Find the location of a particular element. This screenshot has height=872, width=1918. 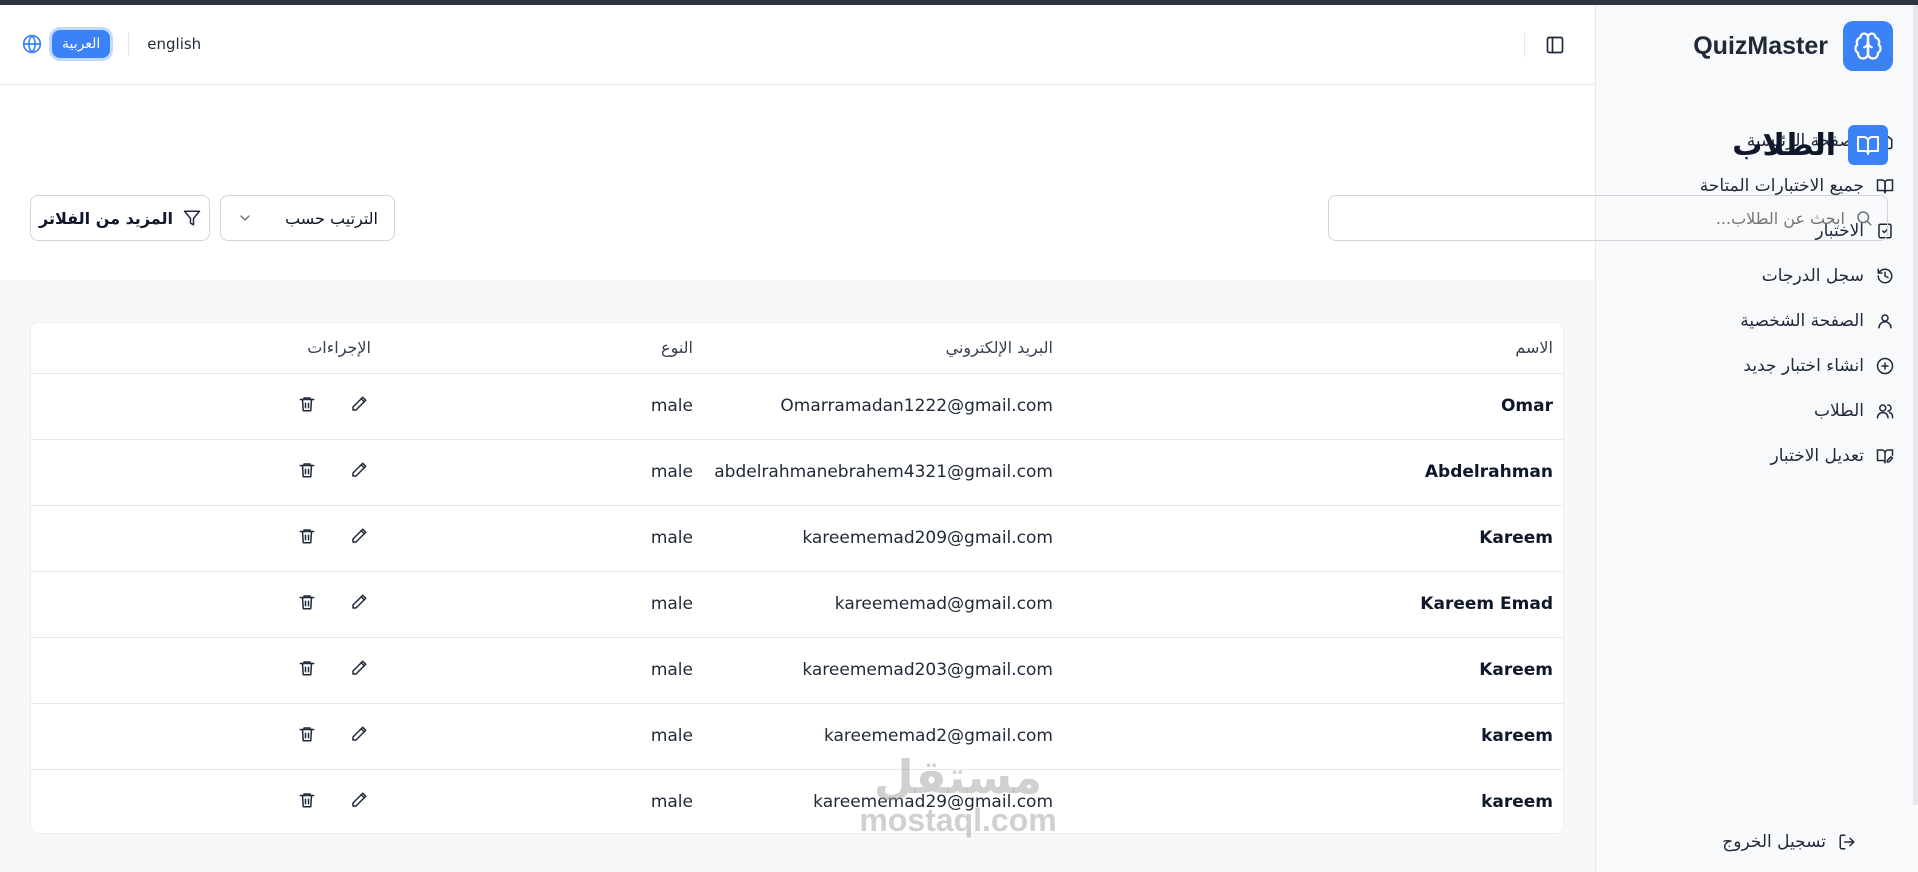

sidebar-item-profile: الصفحة الشخصية is located at coordinates (1759, 320).